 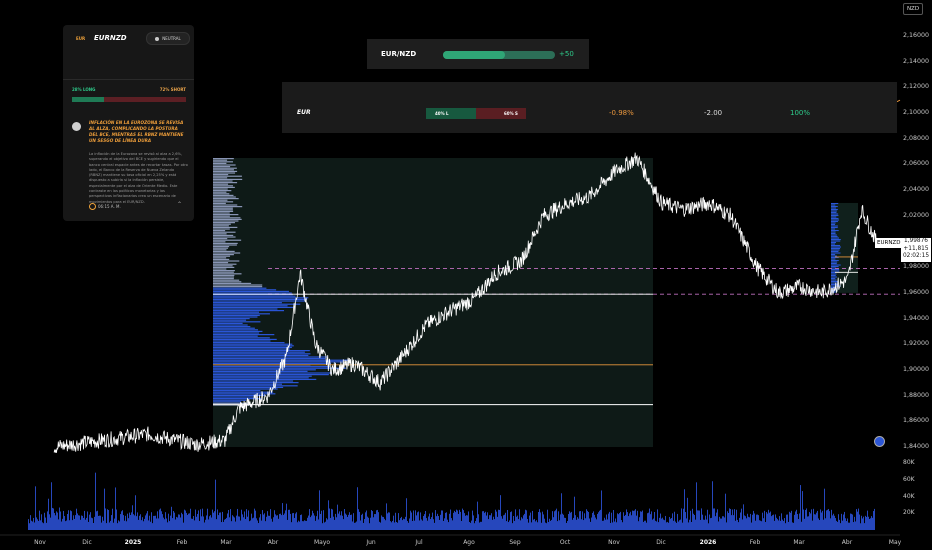 I want to click on time-tick-label: Jul, so click(x=419, y=542).